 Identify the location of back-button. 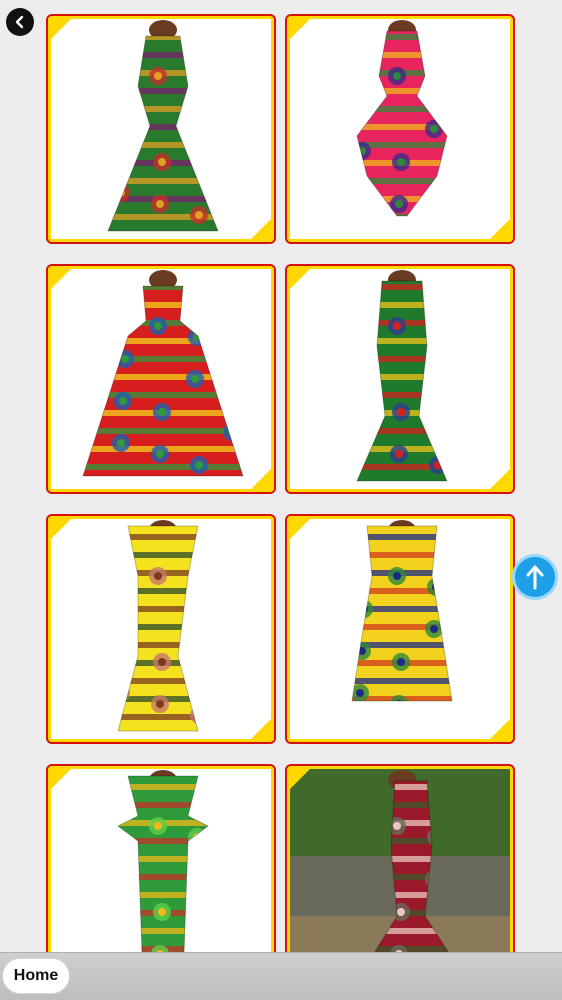
(20, 22).